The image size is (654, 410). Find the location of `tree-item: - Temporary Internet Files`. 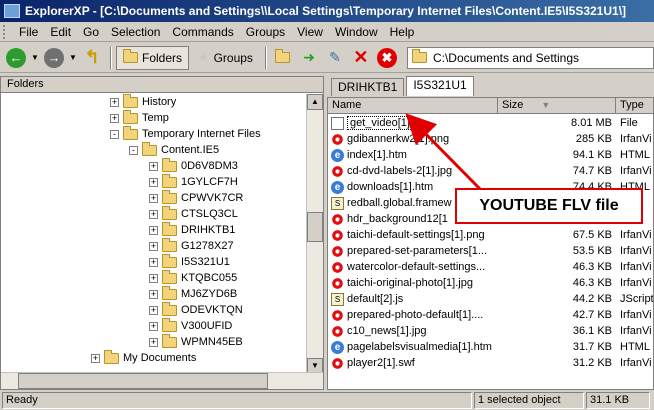

tree-item: - Temporary Internet Files is located at coordinates (185, 133).